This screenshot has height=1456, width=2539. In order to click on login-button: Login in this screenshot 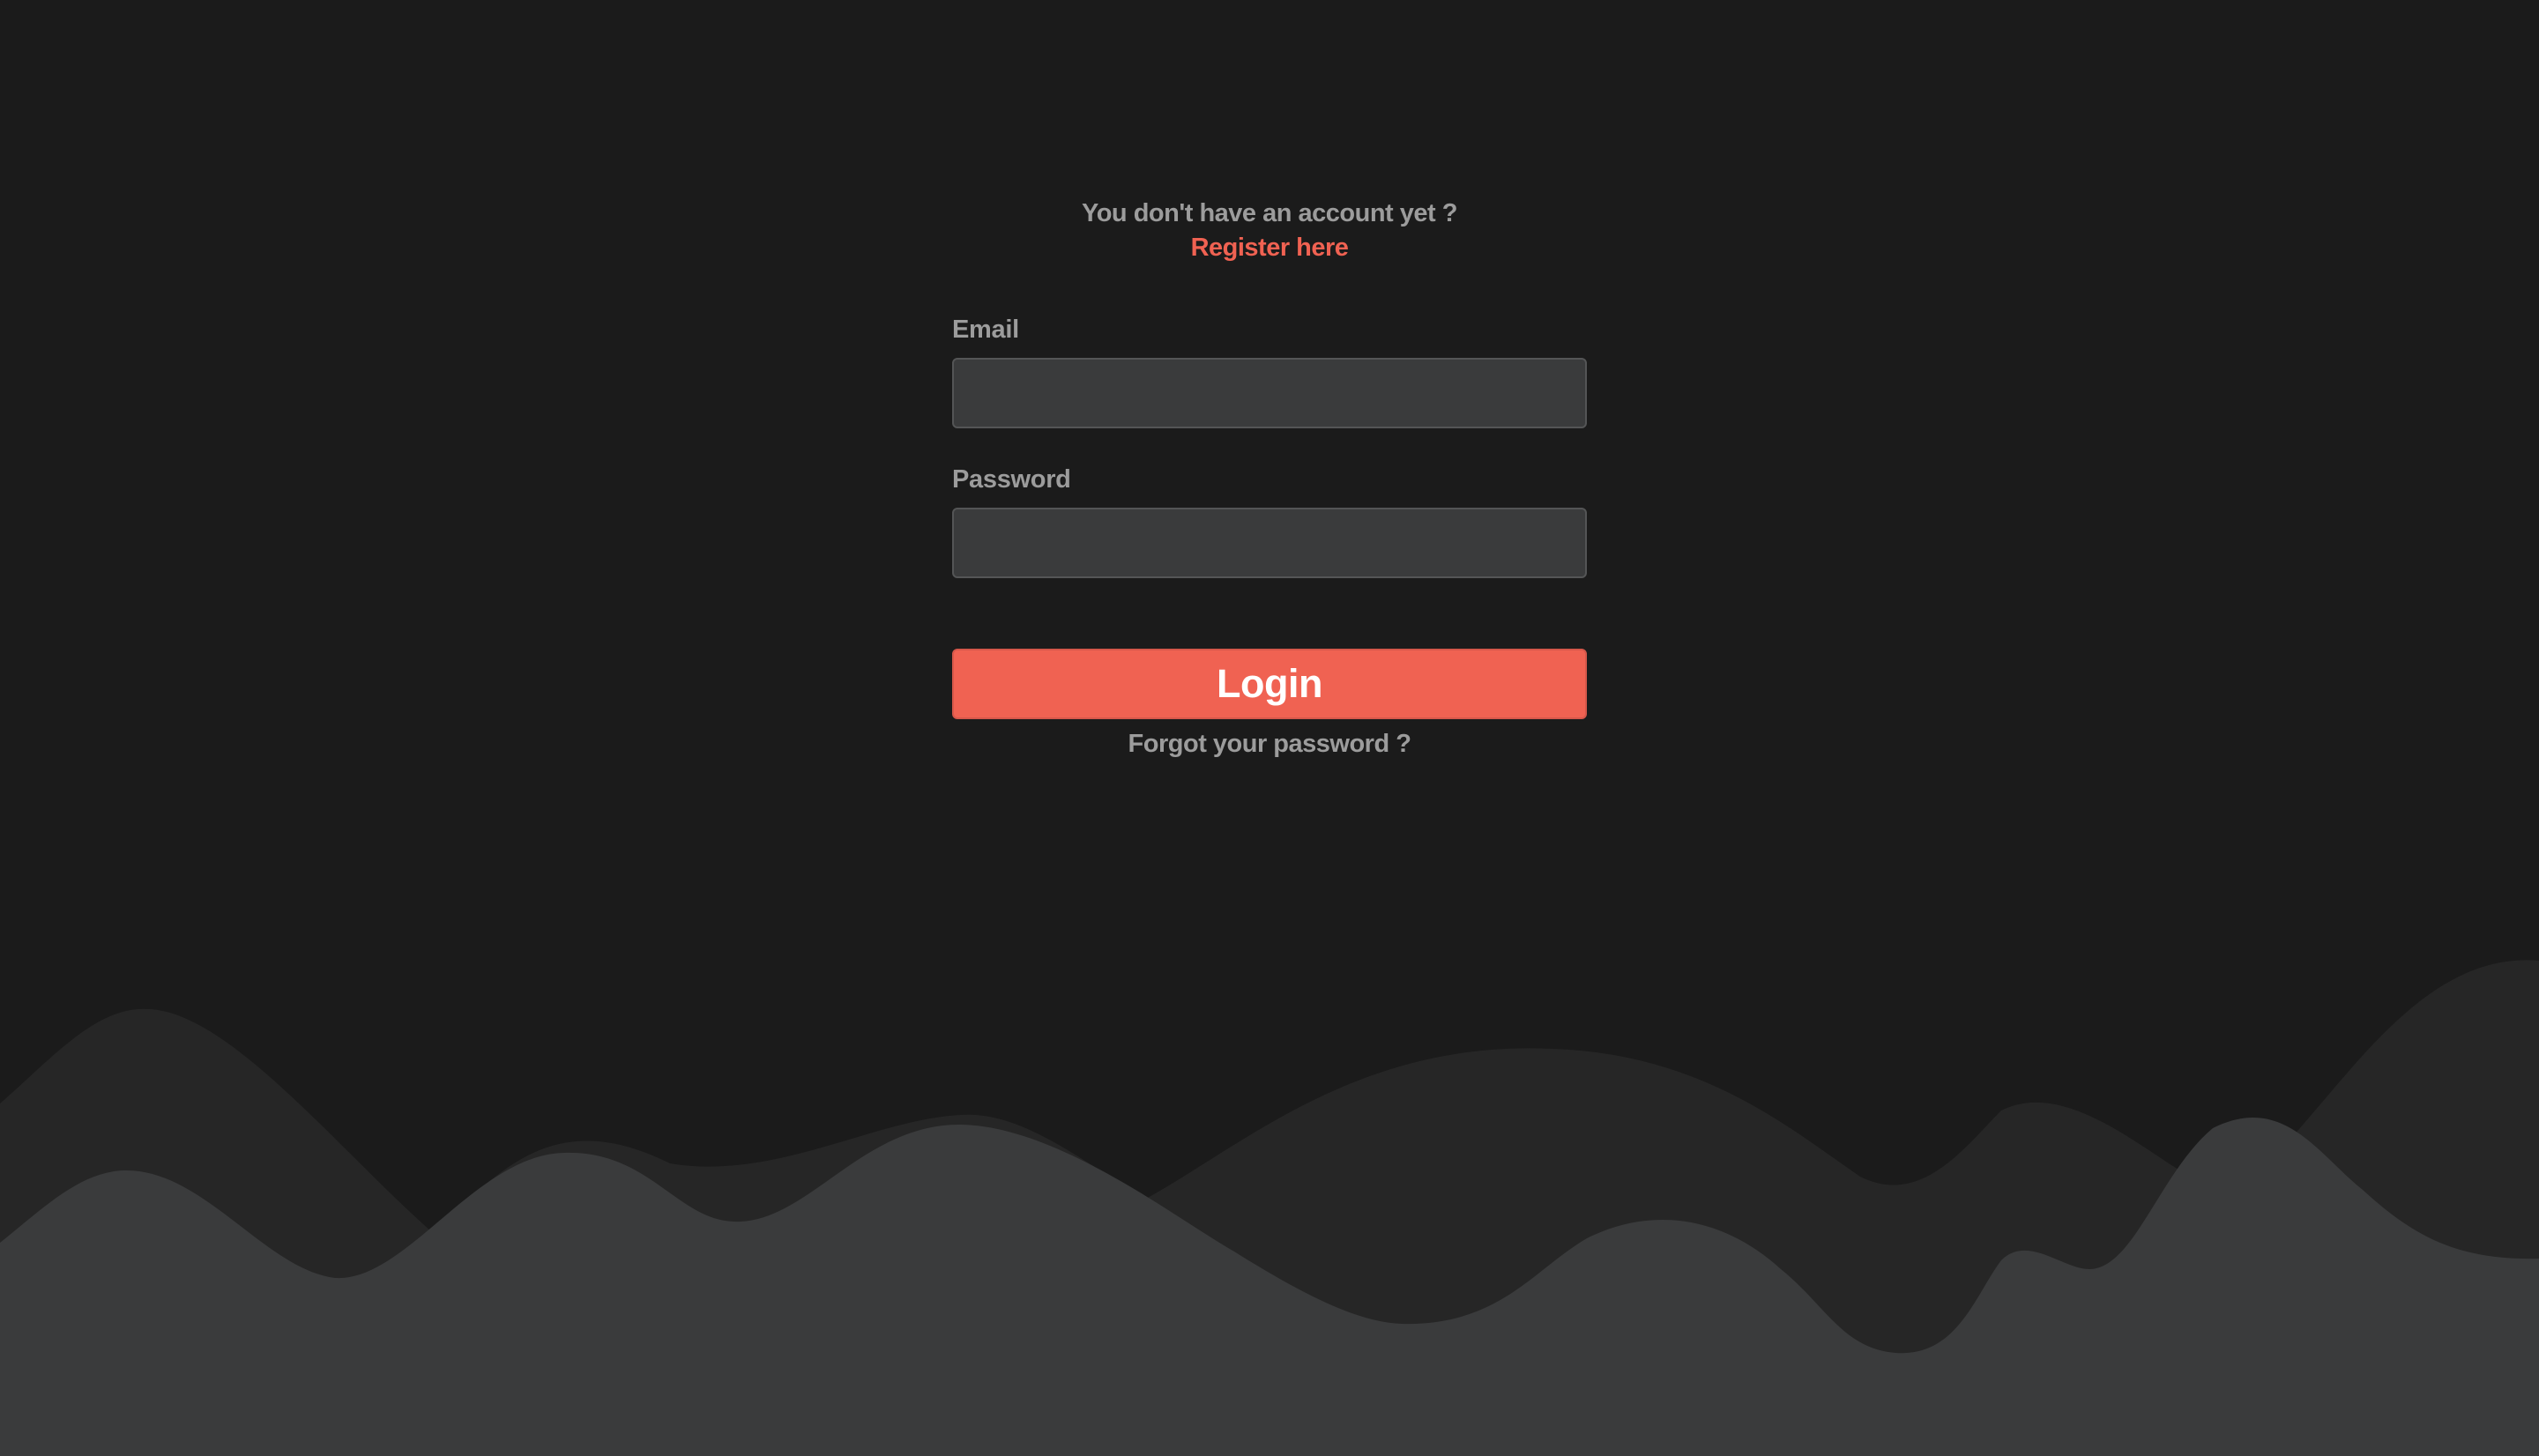, I will do `click(1269, 684)`.